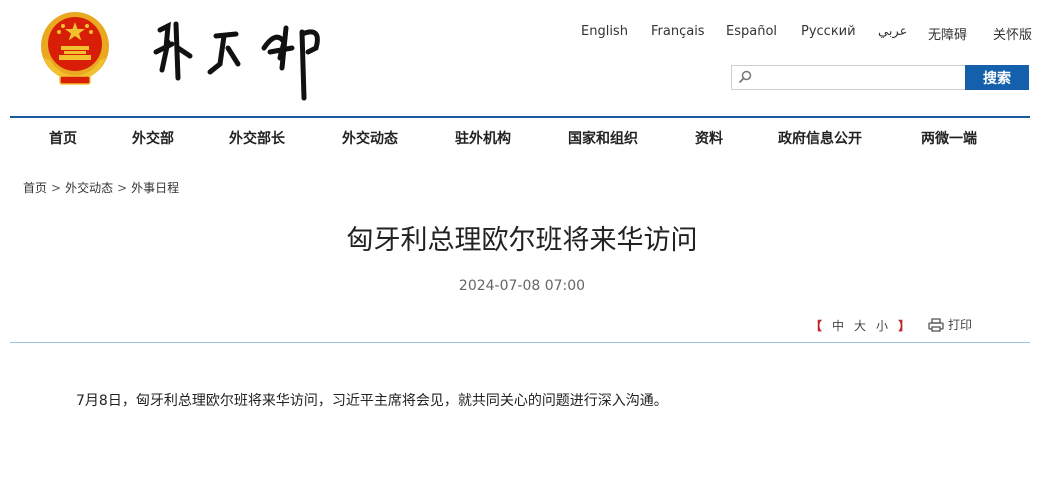  Describe the element at coordinates (604, 31) in the screenshot. I see `lang-english-link: English` at that location.